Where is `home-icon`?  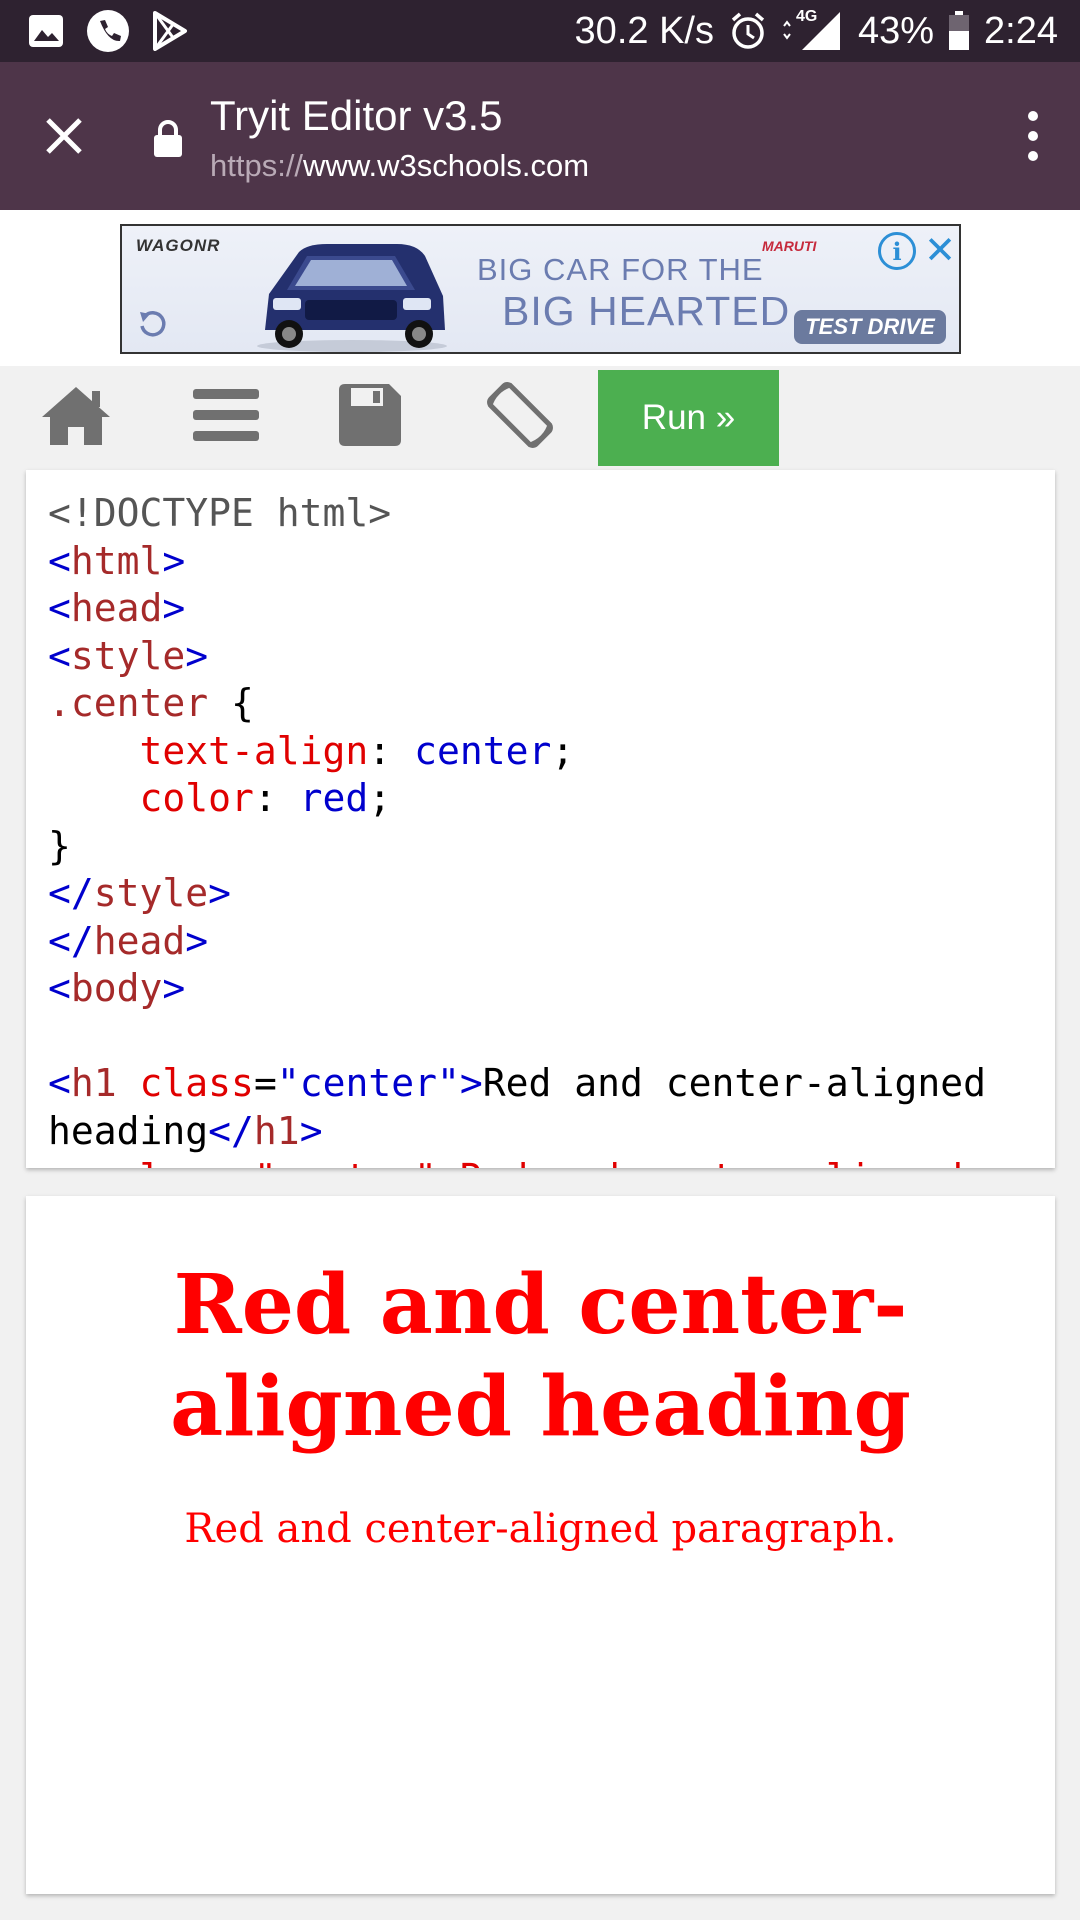
home-icon is located at coordinates (76, 416).